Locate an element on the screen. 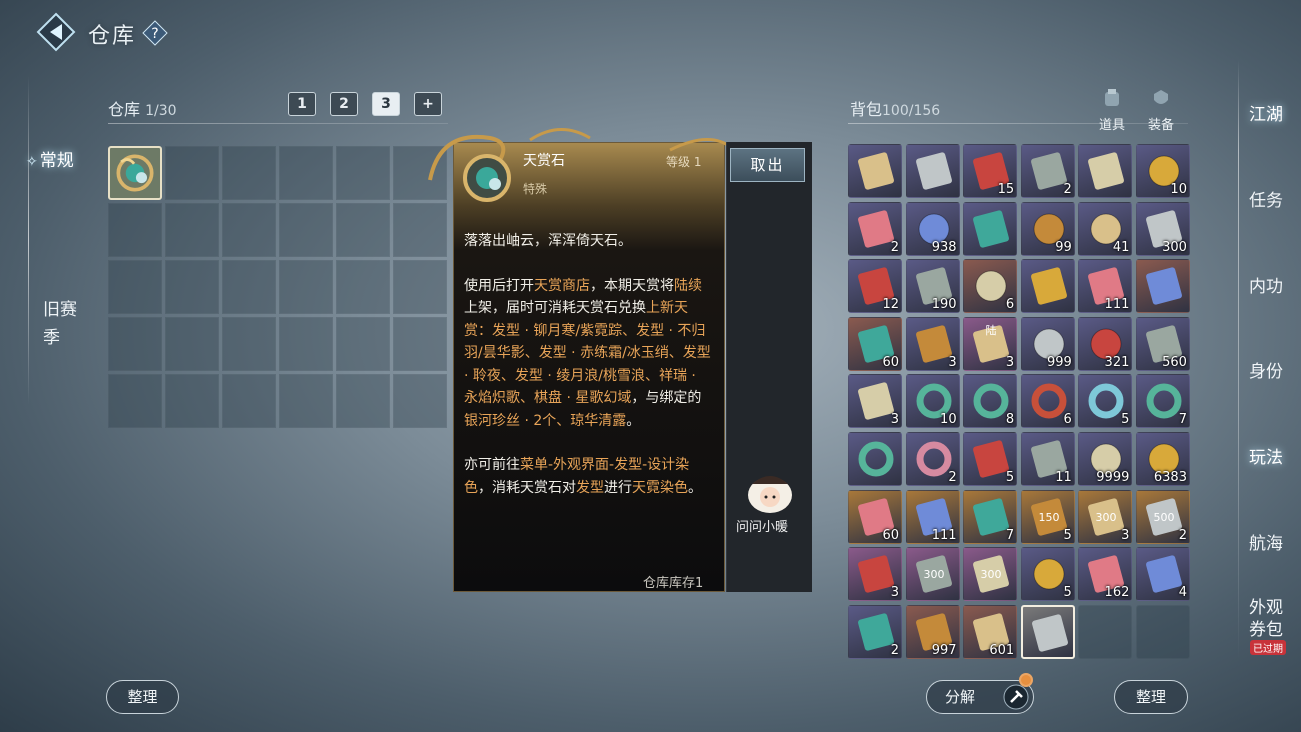 The height and width of the screenshot is (732, 1301). bag-item-slot: 162 is located at coordinates (1105, 574).